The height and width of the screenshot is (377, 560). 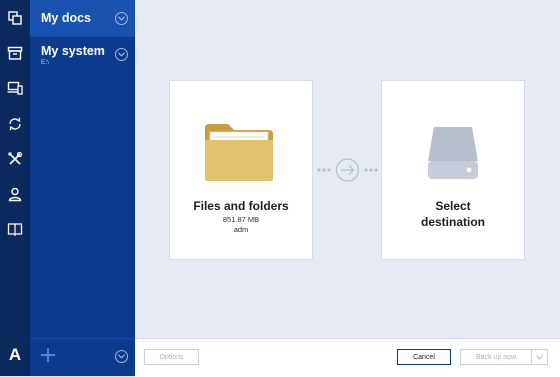 What do you see at coordinates (347, 357) in the screenshot?
I see `action-bar: Options Cancel Back up now` at bounding box center [347, 357].